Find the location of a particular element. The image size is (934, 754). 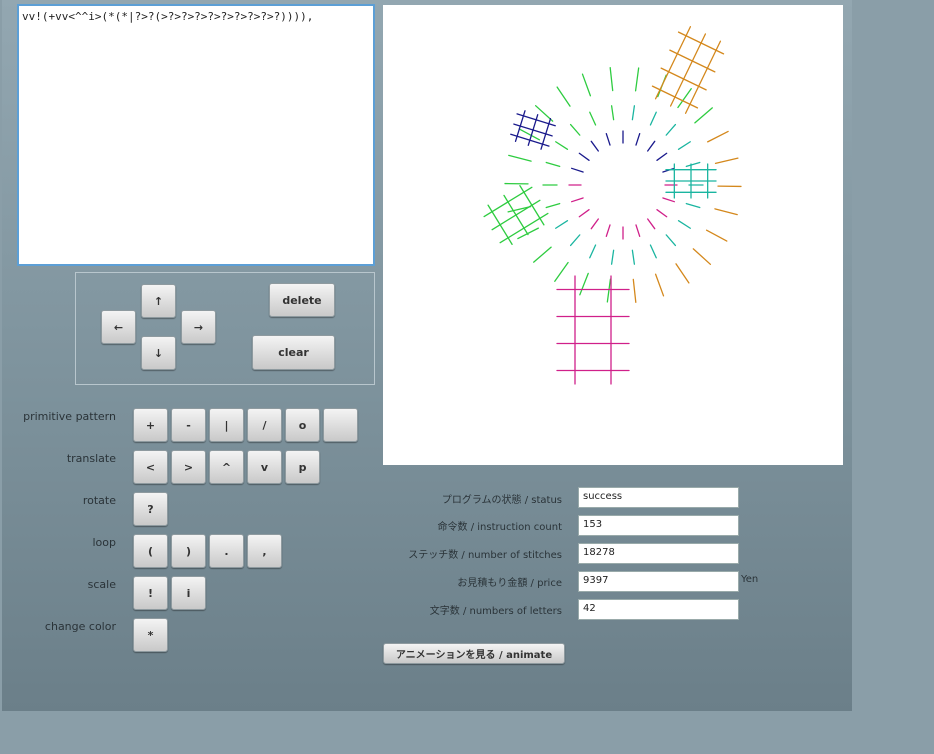

translate-right-button: > is located at coordinates (188, 467).